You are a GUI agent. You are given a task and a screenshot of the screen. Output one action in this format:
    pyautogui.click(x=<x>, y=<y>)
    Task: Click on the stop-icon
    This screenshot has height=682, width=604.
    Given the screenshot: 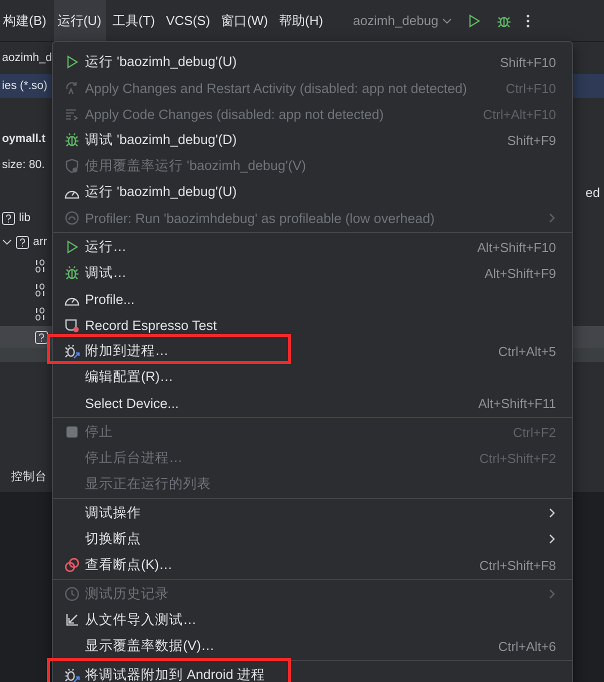 What is the action you would take?
    pyautogui.click(x=72, y=432)
    